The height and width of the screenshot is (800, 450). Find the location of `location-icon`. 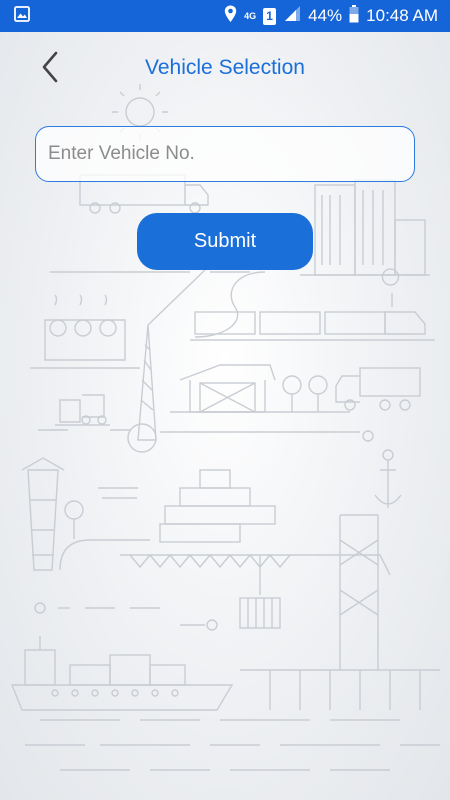

location-icon is located at coordinates (230, 16).